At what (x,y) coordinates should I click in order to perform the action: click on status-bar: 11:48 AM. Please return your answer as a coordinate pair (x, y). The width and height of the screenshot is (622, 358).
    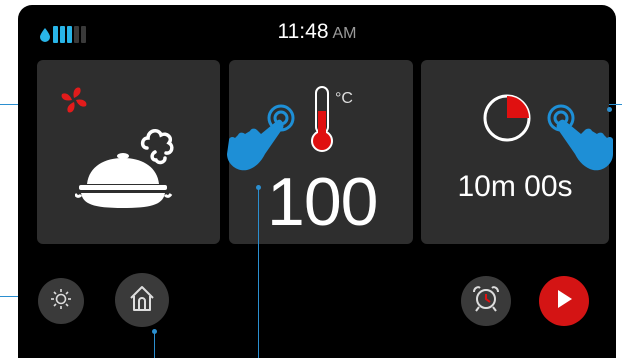
    Looking at the image, I should click on (317, 31).